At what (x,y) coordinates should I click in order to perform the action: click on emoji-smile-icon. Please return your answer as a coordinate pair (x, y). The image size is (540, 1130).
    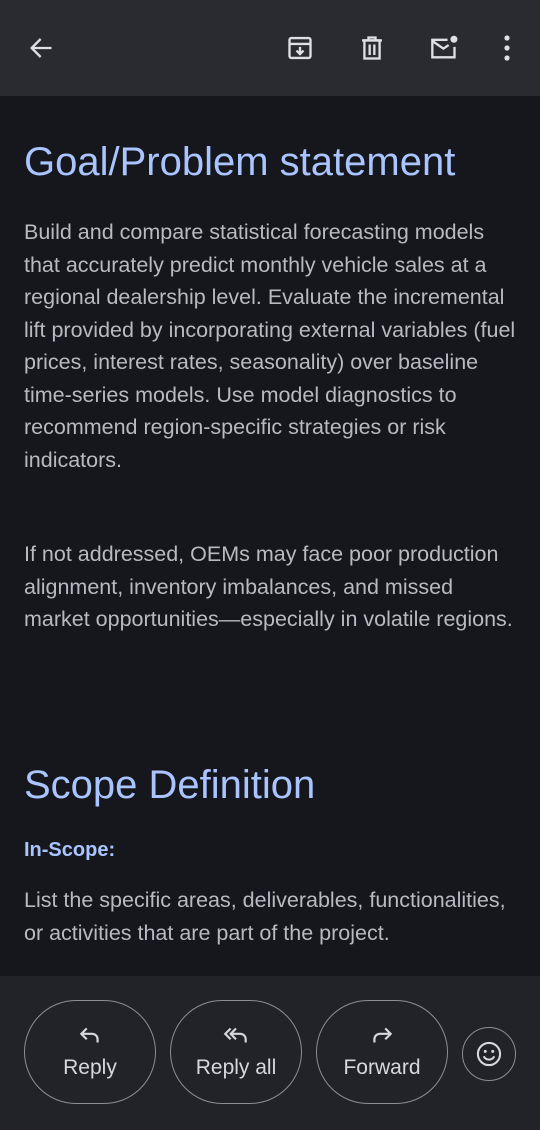
    Looking at the image, I should click on (489, 1054).